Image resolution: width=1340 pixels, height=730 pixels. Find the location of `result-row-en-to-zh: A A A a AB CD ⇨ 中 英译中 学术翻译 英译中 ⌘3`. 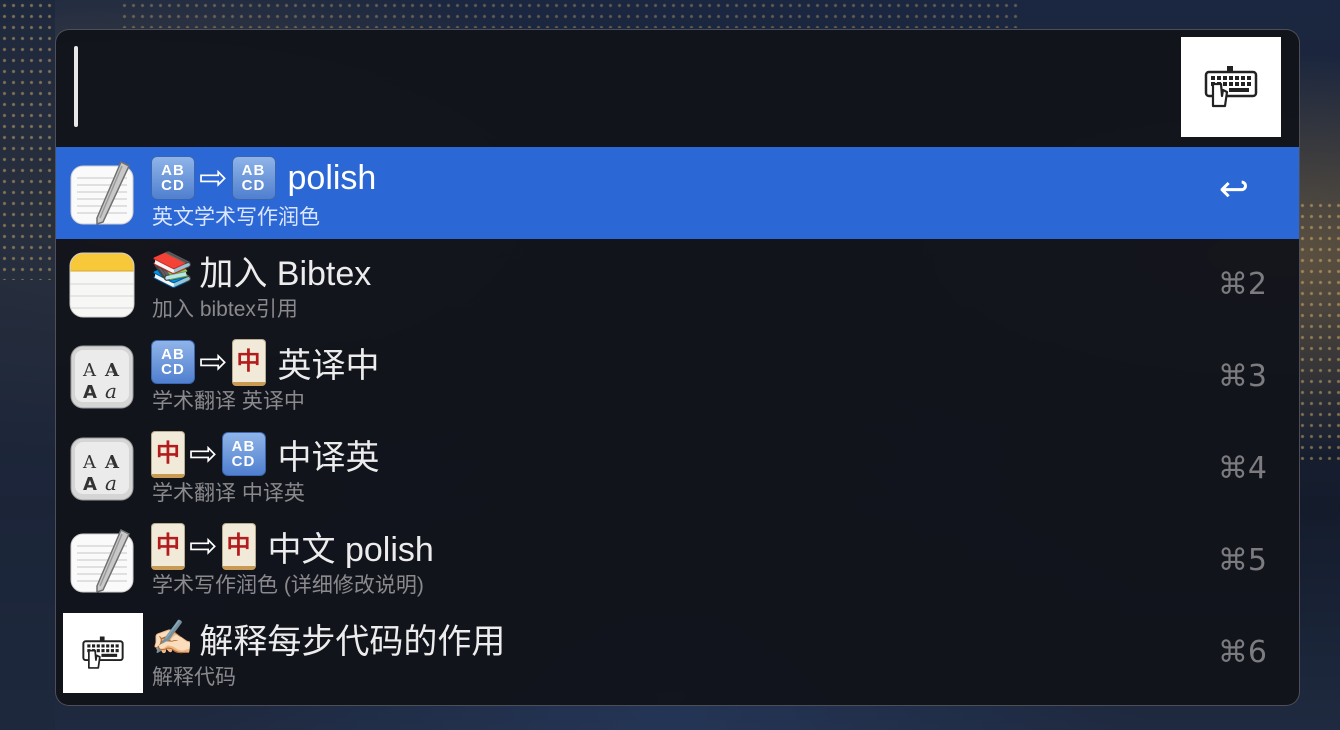

result-row-en-to-zh: A A A a AB CD ⇨ 中 英译中 学术翻译 英译中 ⌘3 is located at coordinates (677, 377).